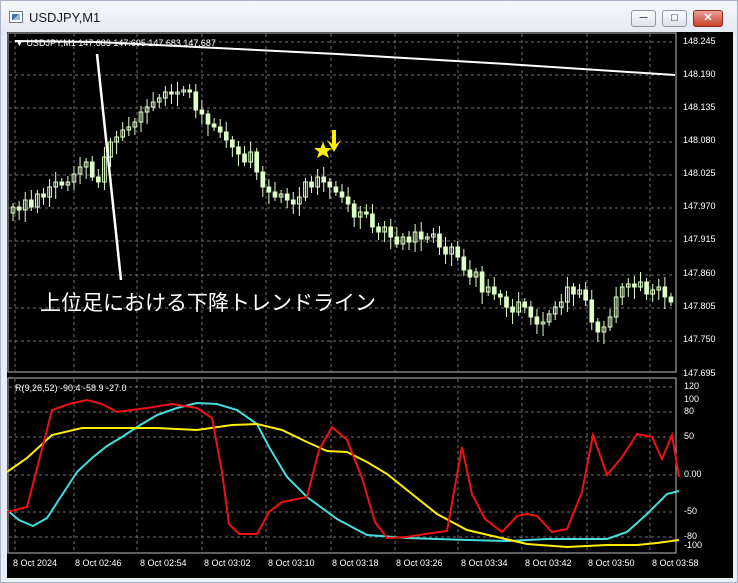 The height and width of the screenshot is (583, 738). I want to click on close-icon: ✕, so click(708, 18).